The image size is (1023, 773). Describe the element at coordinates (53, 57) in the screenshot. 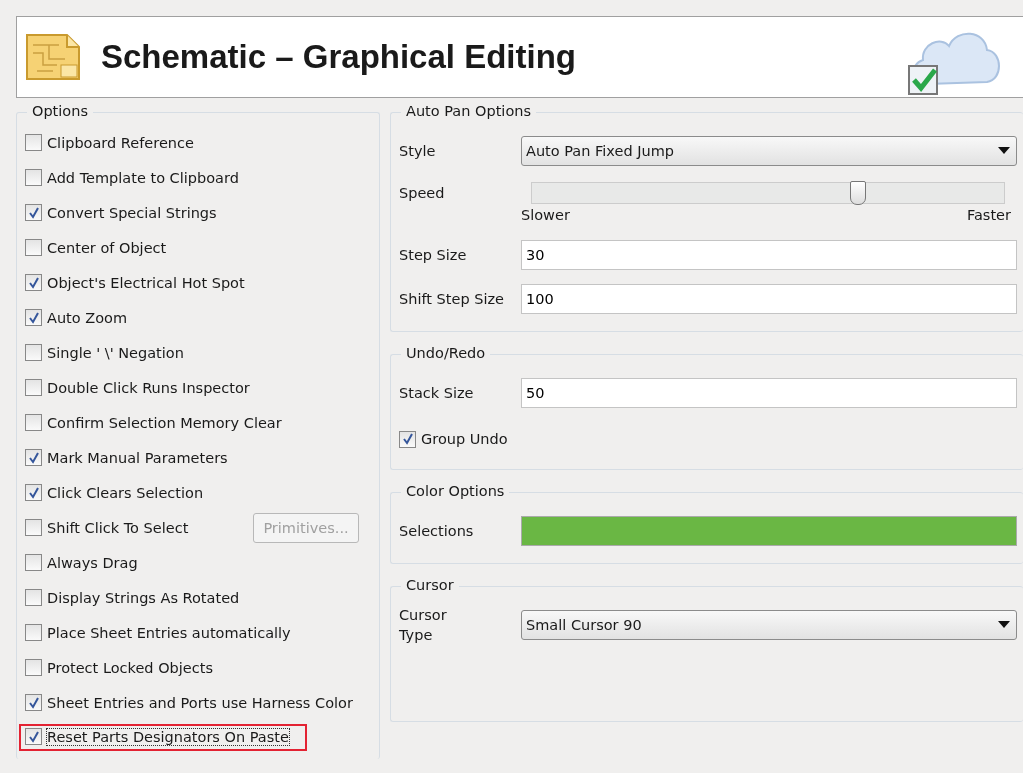

I see `schematic-document-icon` at that location.